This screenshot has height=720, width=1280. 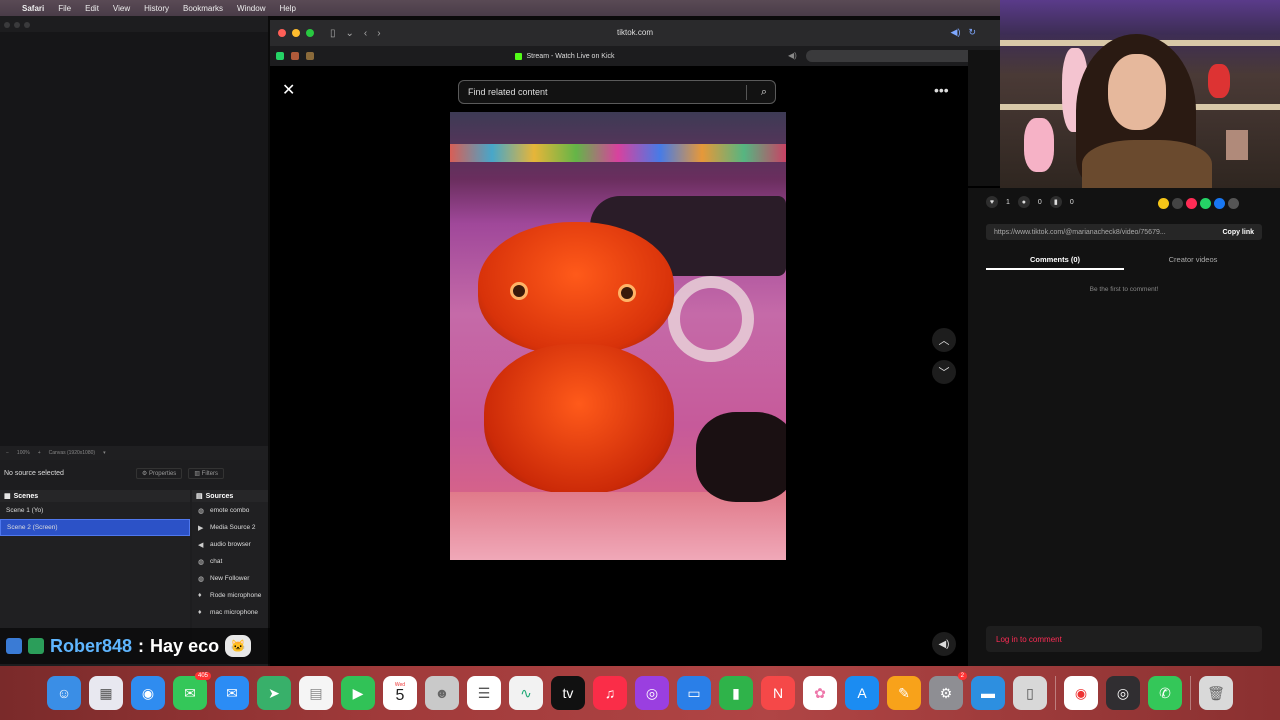 I want to click on coin-icon, so click(x=1163, y=203).